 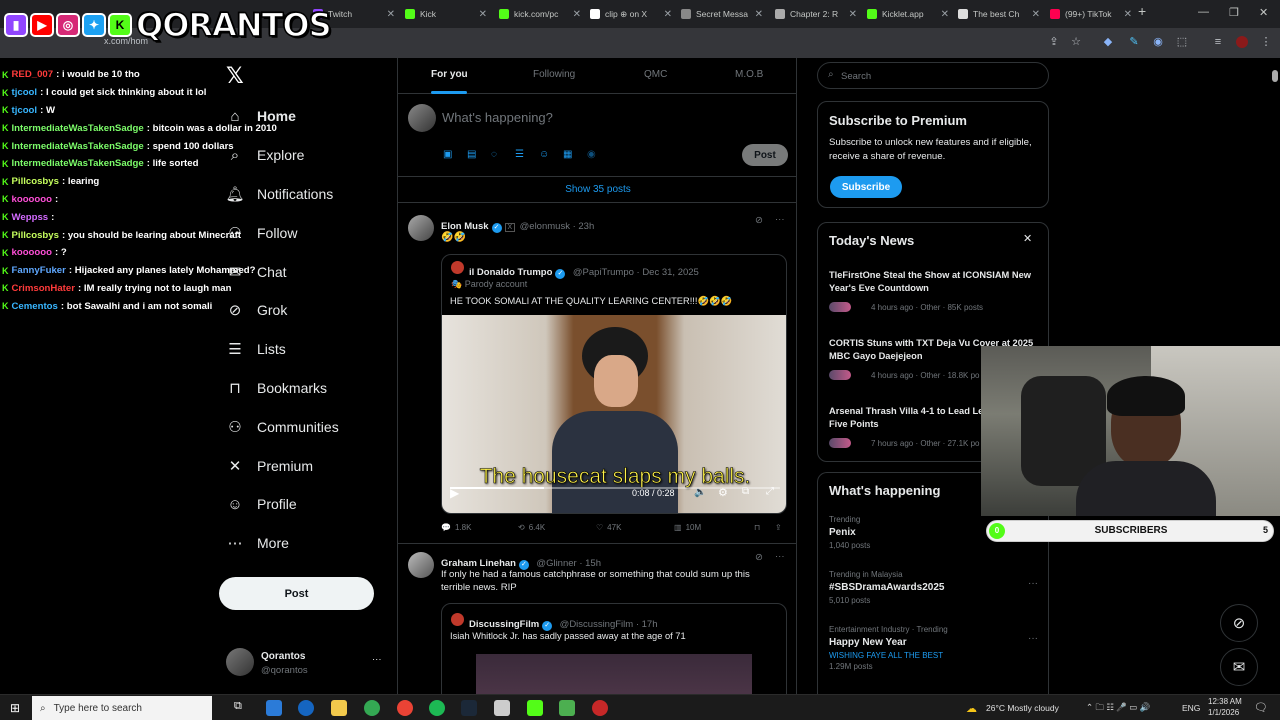 I want to click on tab-for-you: For you, so click(x=449, y=74).